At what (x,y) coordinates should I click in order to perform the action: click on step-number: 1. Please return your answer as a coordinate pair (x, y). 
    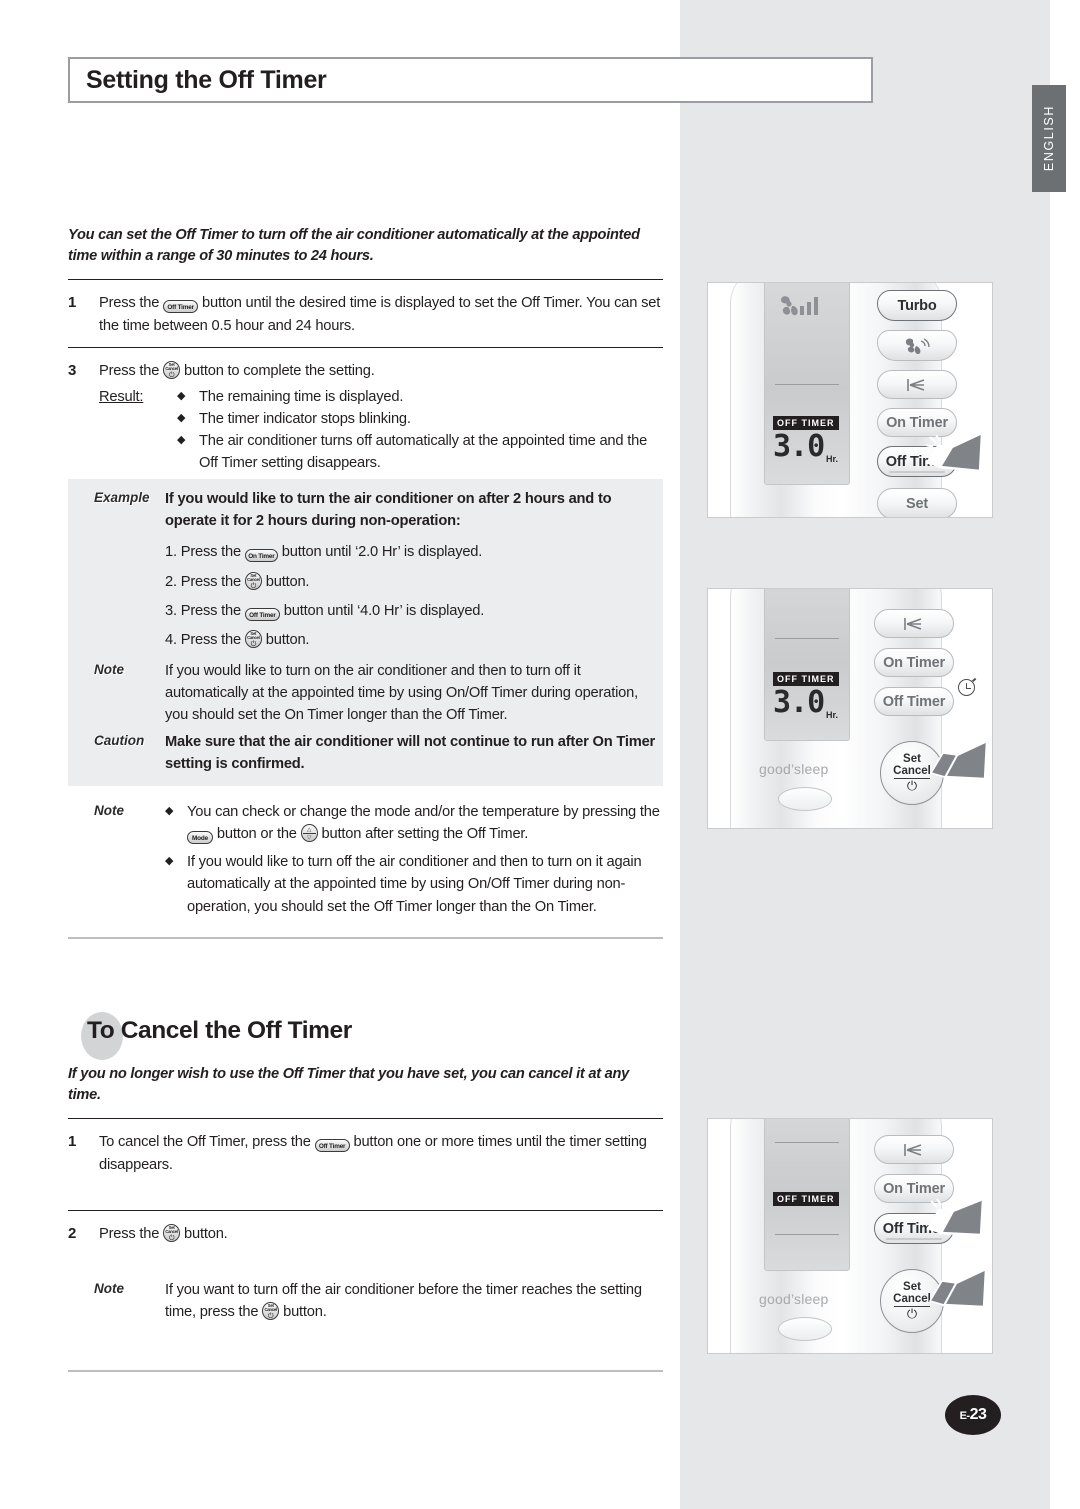
    Looking at the image, I should click on (72, 1142).